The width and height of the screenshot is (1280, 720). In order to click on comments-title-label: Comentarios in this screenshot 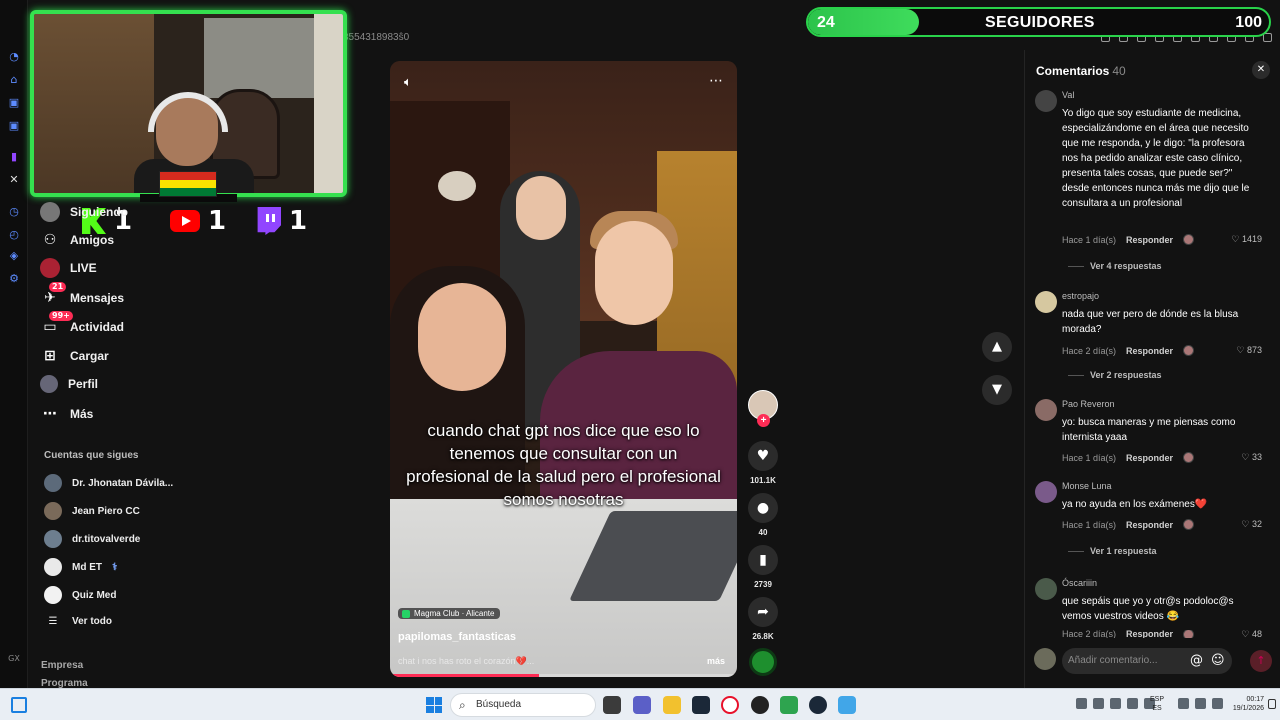, I will do `click(1073, 71)`.